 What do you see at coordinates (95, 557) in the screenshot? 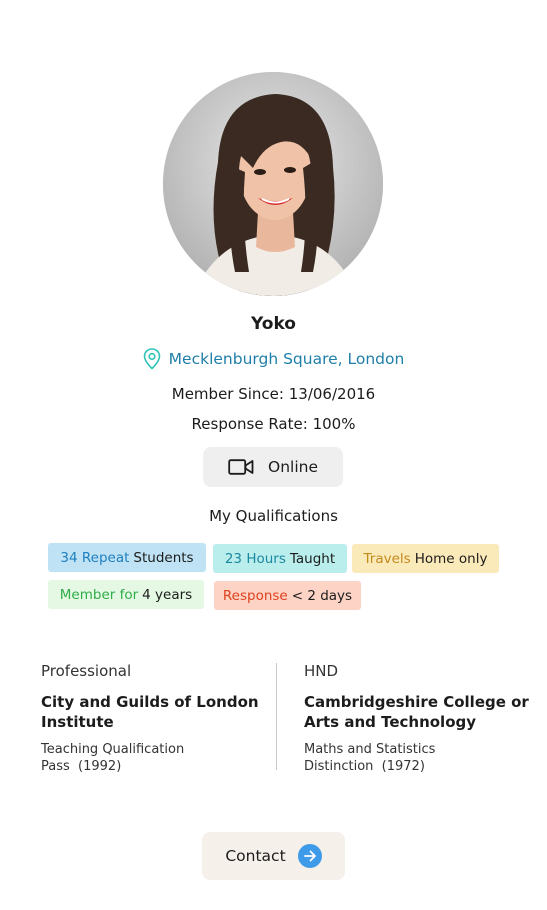
I see `chip-highlight: 34 Repeat` at bounding box center [95, 557].